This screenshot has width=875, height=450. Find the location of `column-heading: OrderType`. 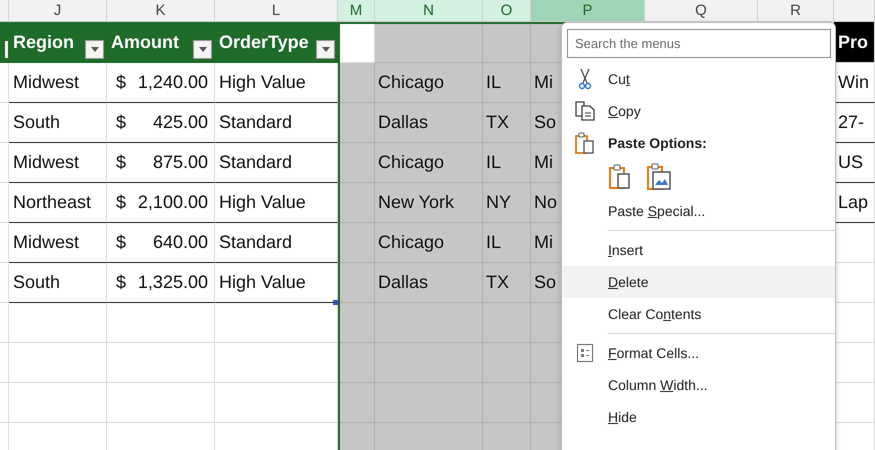

column-heading: OrderType is located at coordinates (264, 42).